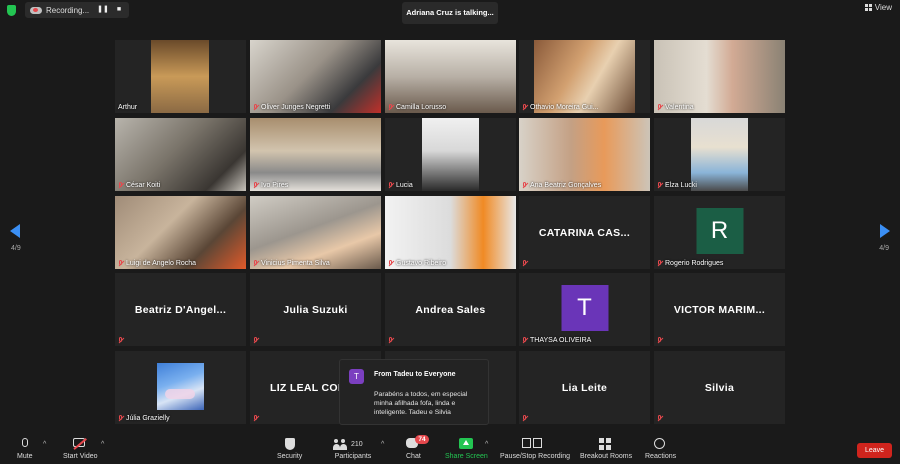 This screenshot has width=900, height=464. I want to click on participant-display-name: Julia Suzuki, so click(315, 309).